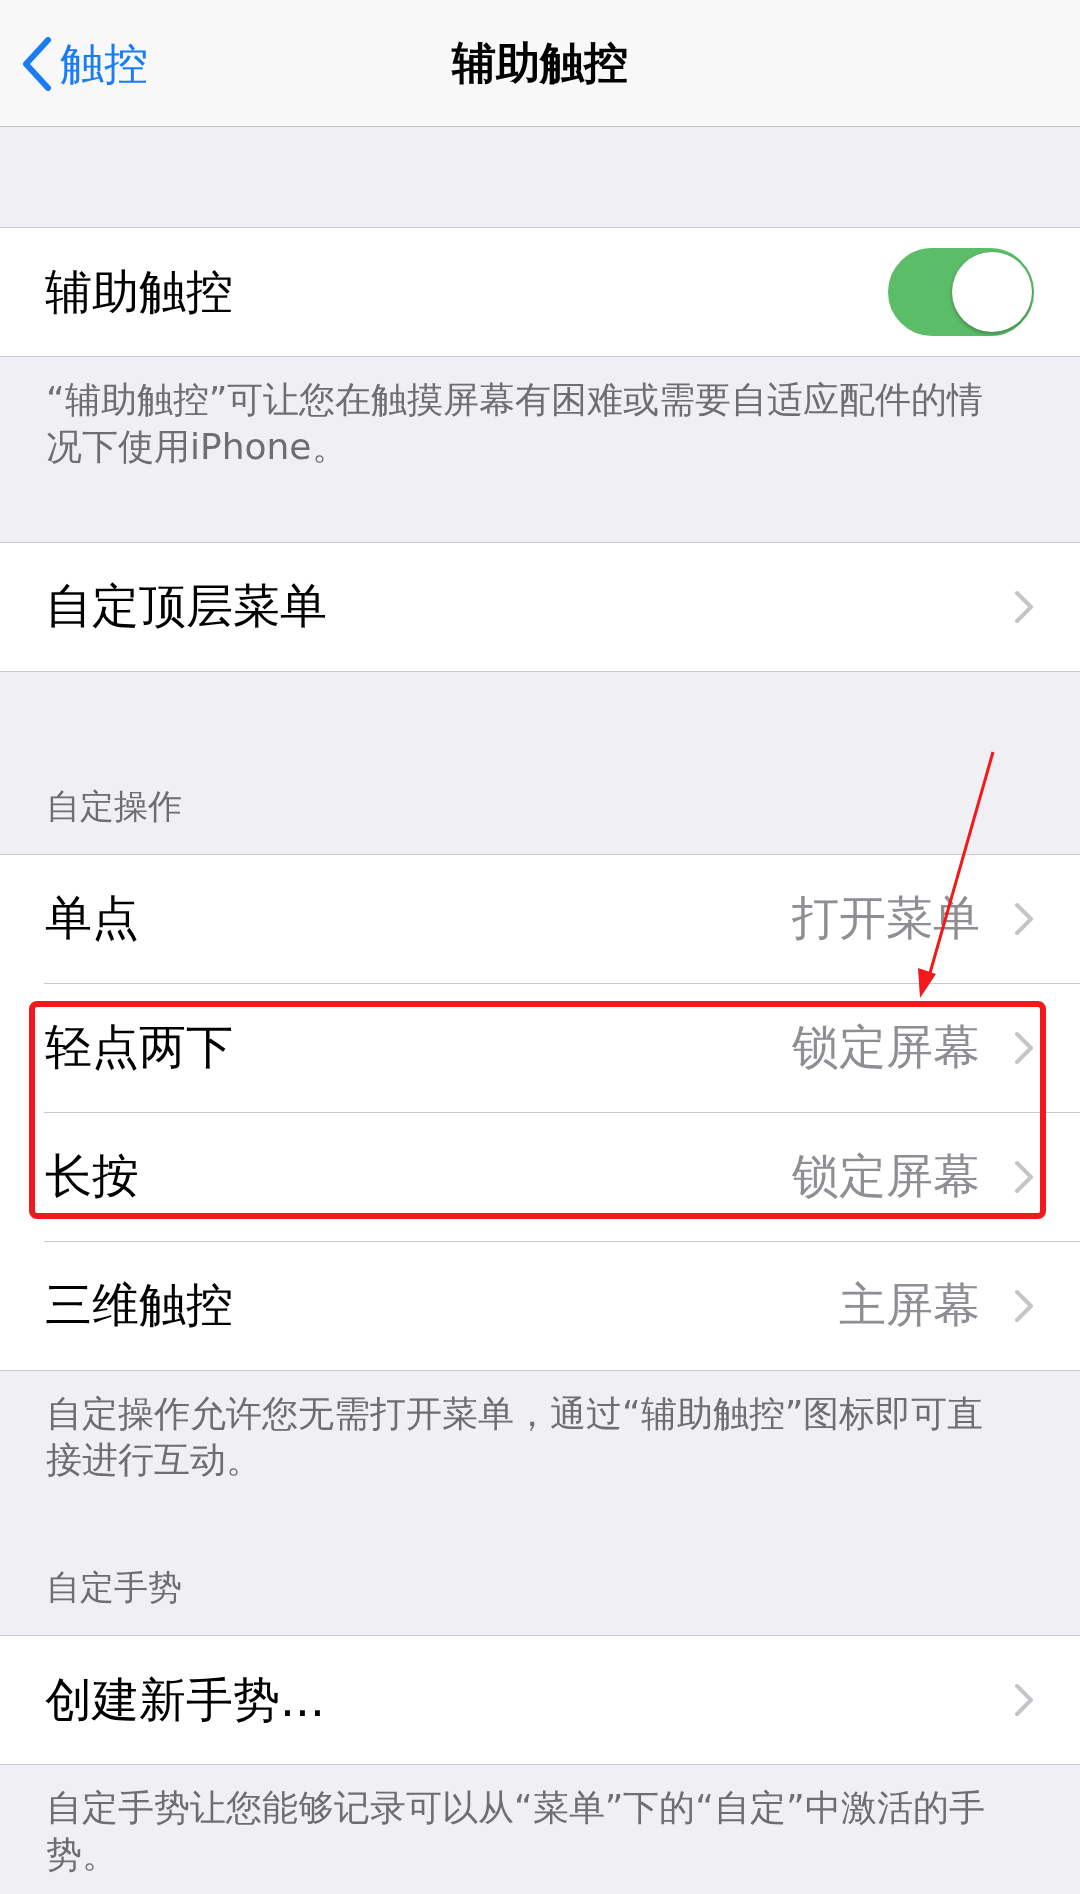 This screenshot has height=1894, width=1080. What do you see at coordinates (540, 63) in the screenshot?
I see `page-title: 辅助触控` at bounding box center [540, 63].